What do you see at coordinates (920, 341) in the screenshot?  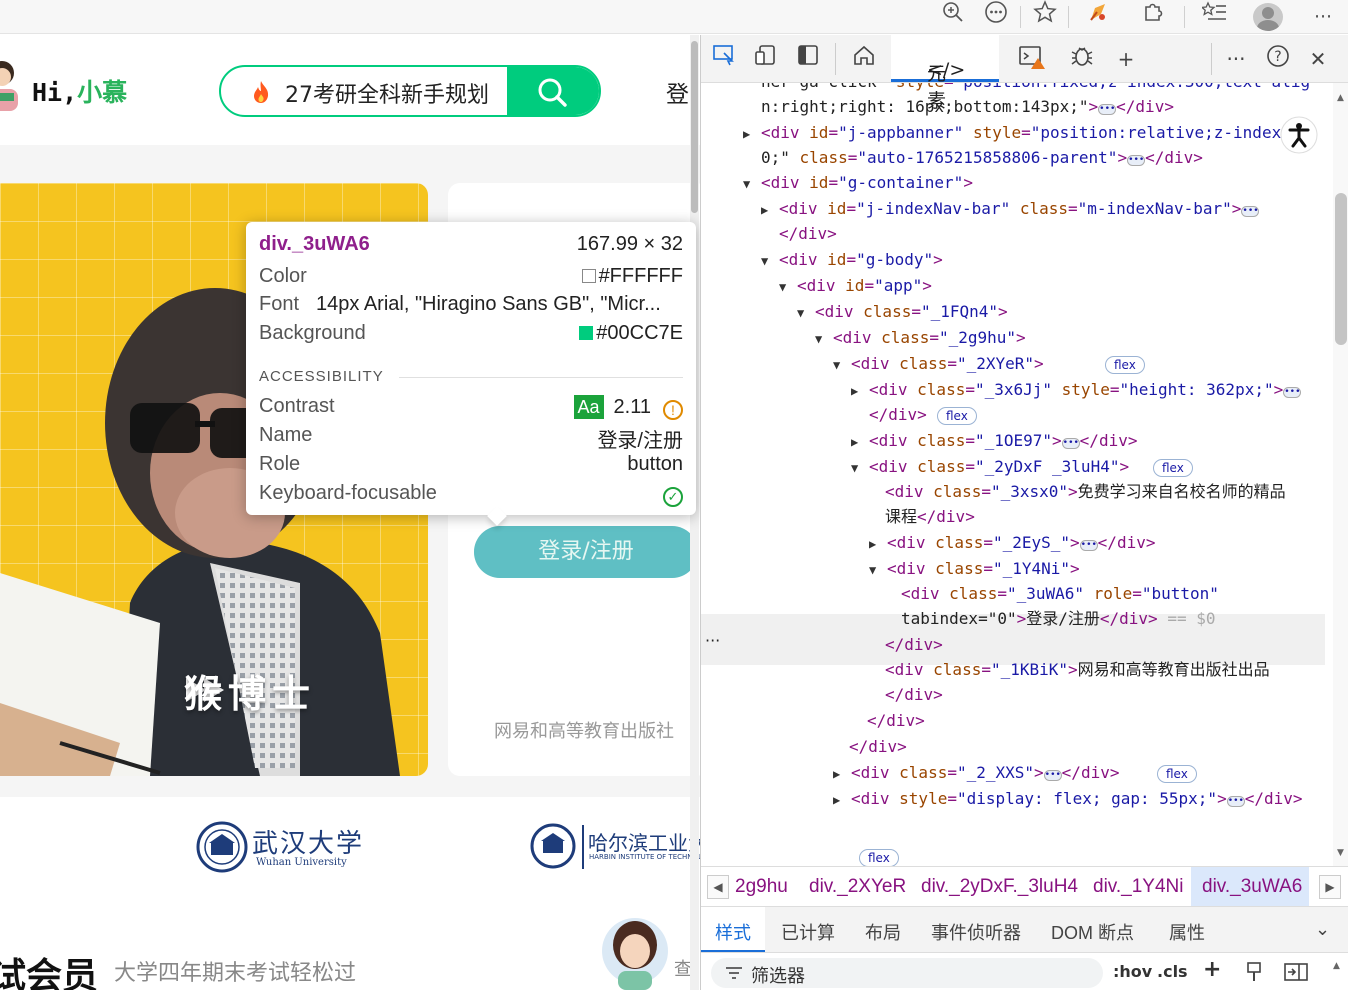 I see `dom-node-line: ▼ <div class="_2g9hu">` at bounding box center [920, 341].